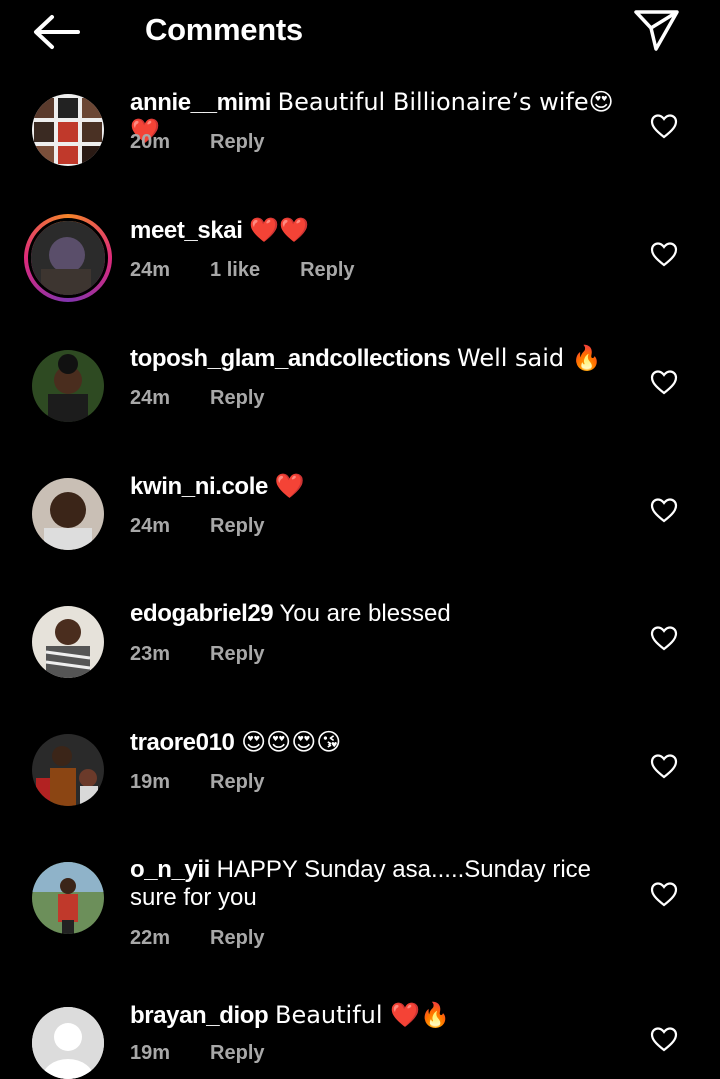 This screenshot has width=720, height=1079. I want to click on arrow-left-icon, so click(57, 32).